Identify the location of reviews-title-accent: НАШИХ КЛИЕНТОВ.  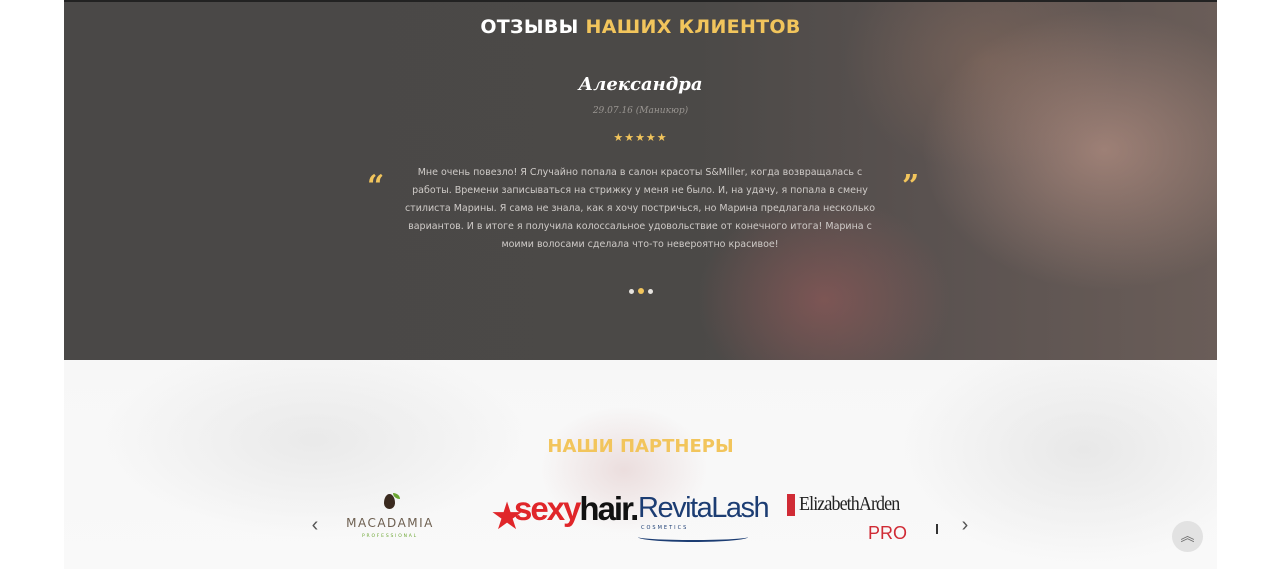
(693, 27).